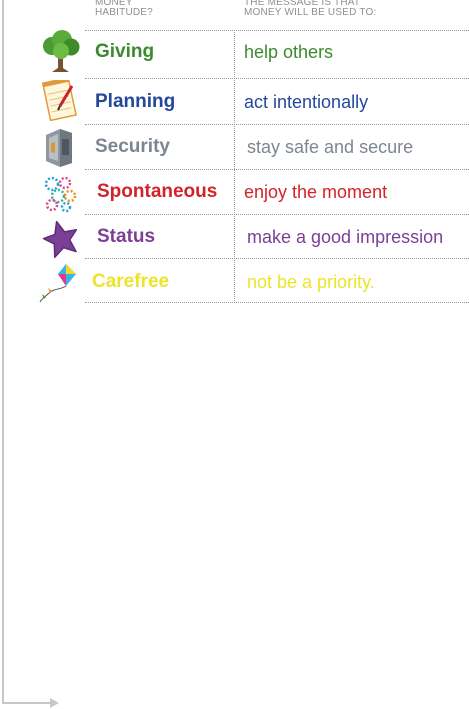 The image size is (469, 709). What do you see at coordinates (132, 146) in the screenshot?
I see `habitude-label-security: Security` at bounding box center [132, 146].